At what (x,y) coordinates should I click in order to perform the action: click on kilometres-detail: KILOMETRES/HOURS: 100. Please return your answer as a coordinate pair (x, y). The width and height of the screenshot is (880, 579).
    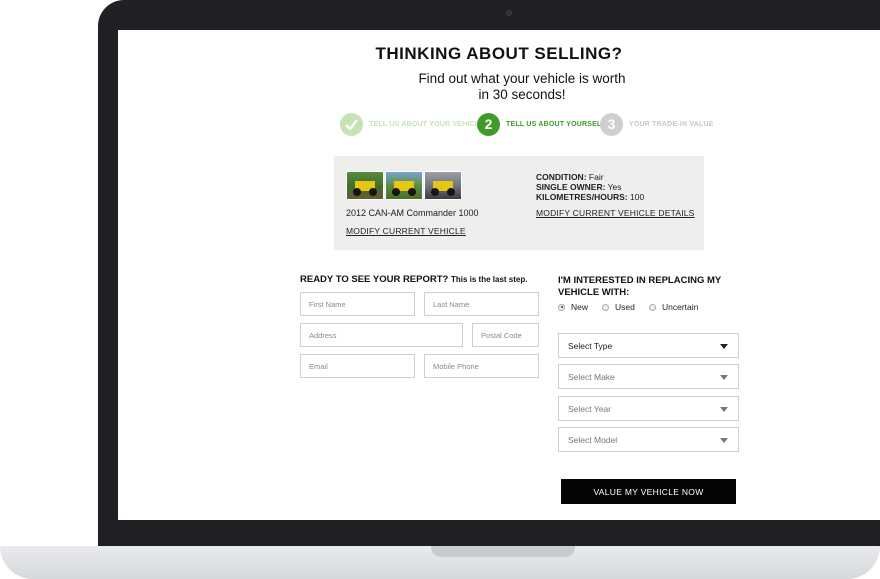
    Looking at the image, I should click on (590, 197).